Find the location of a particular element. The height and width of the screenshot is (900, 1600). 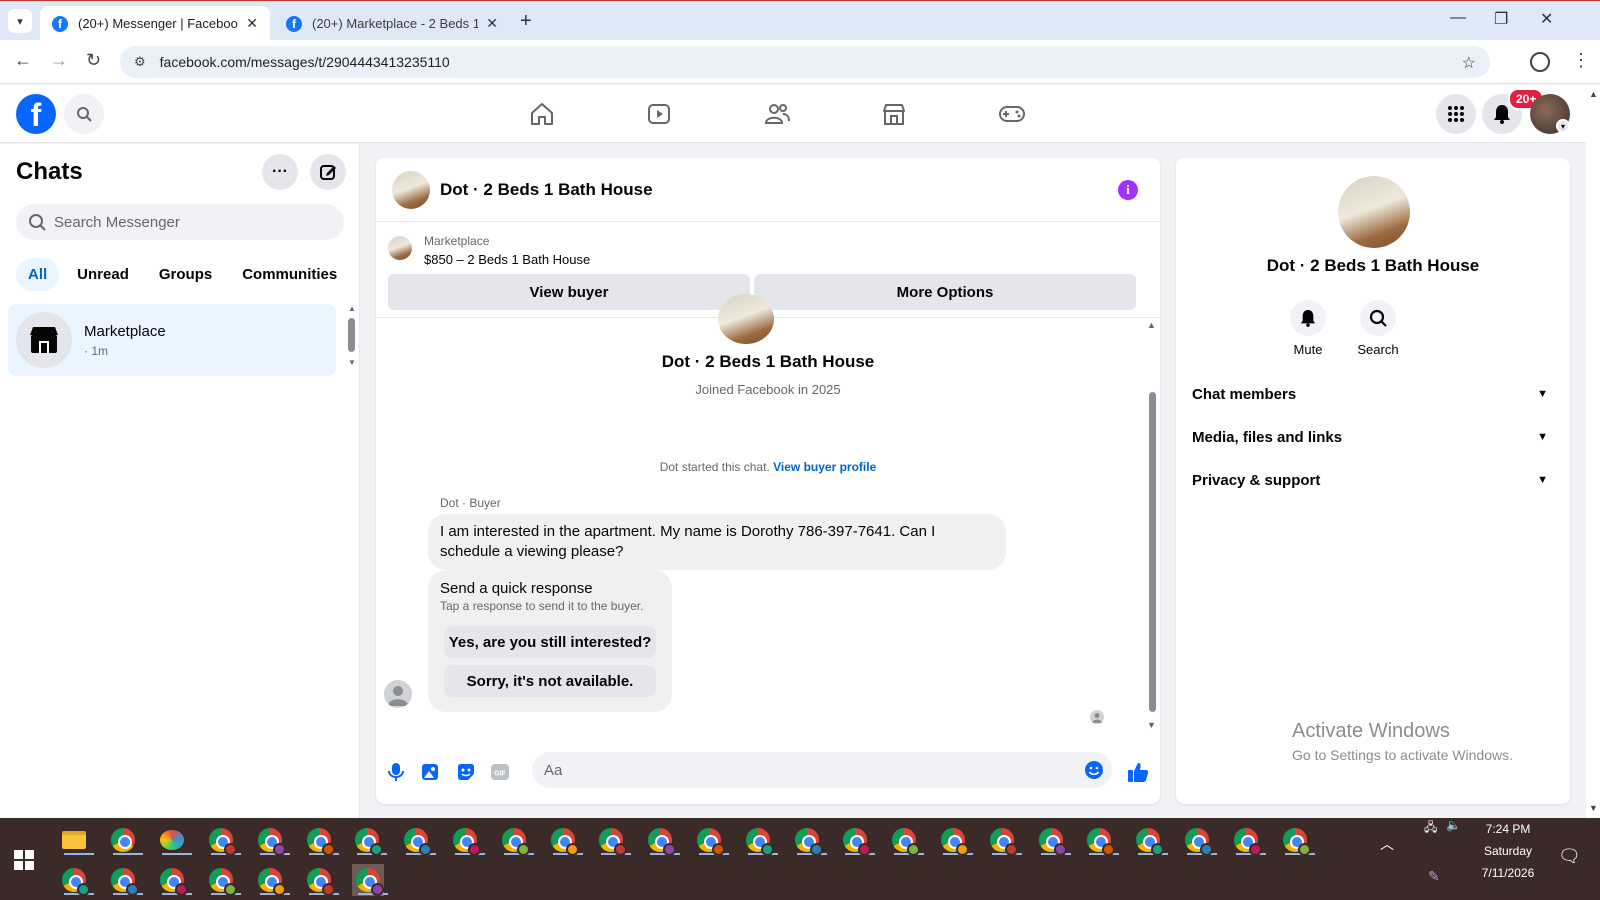

tab-search-button: ▾ is located at coordinates (20, 21).